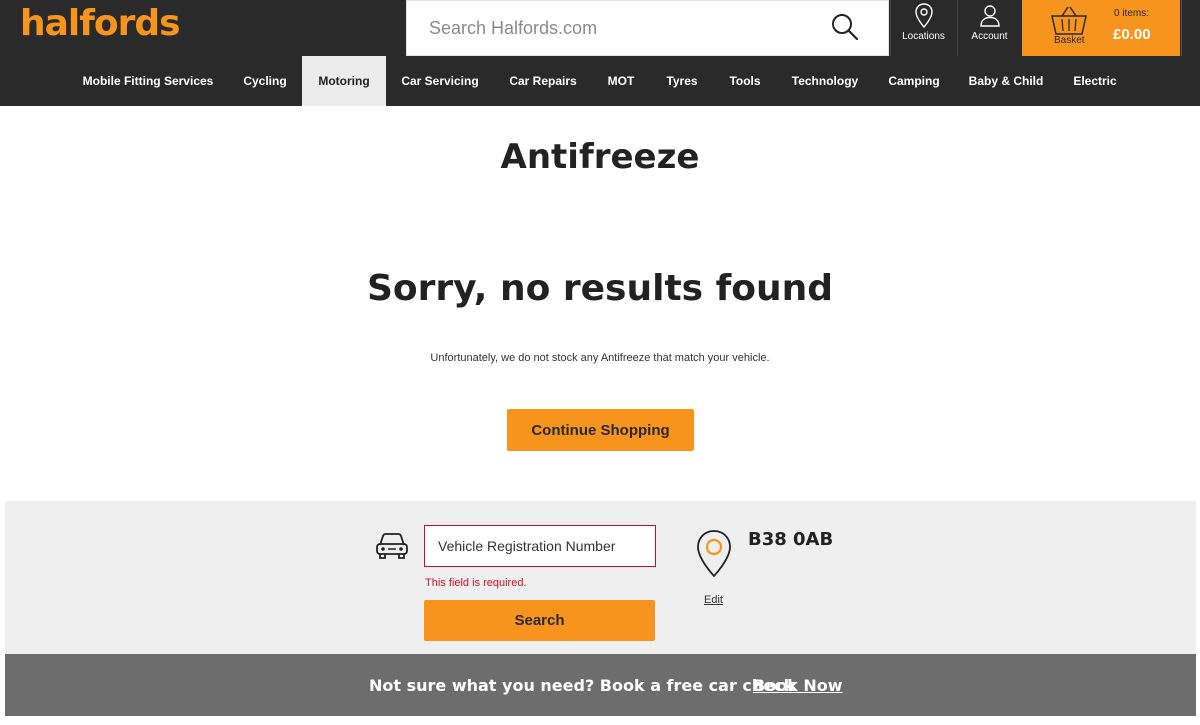 This screenshot has height=725, width=1200. I want to click on nav-label: Mobile Fitting Services, so click(148, 81).